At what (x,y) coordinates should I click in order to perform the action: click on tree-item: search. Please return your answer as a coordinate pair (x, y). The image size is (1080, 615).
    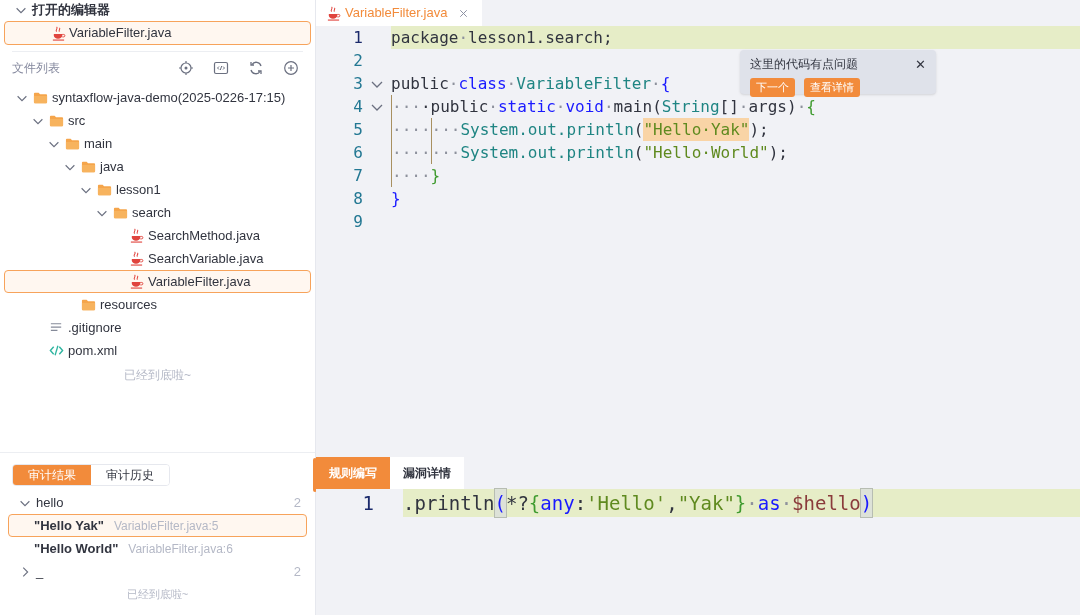
    Looking at the image, I should click on (157, 212).